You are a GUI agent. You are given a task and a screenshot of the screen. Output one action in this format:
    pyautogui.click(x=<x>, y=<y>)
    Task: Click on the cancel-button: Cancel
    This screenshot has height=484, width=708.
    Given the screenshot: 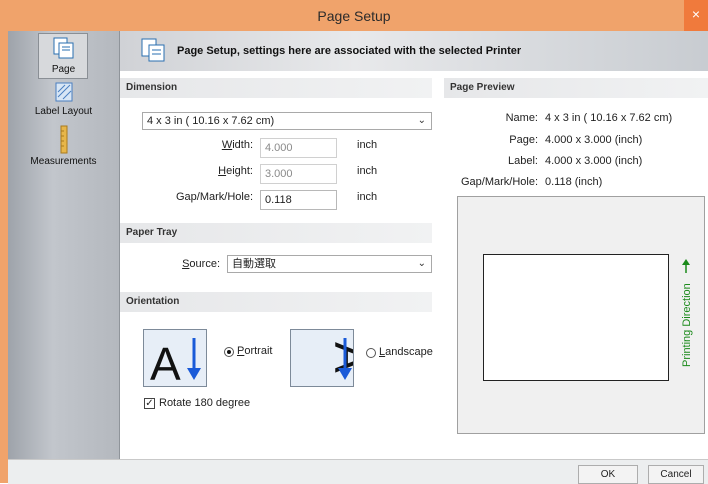 What is the action you would take?
    pyautogui.click(x=676, y=474)
    